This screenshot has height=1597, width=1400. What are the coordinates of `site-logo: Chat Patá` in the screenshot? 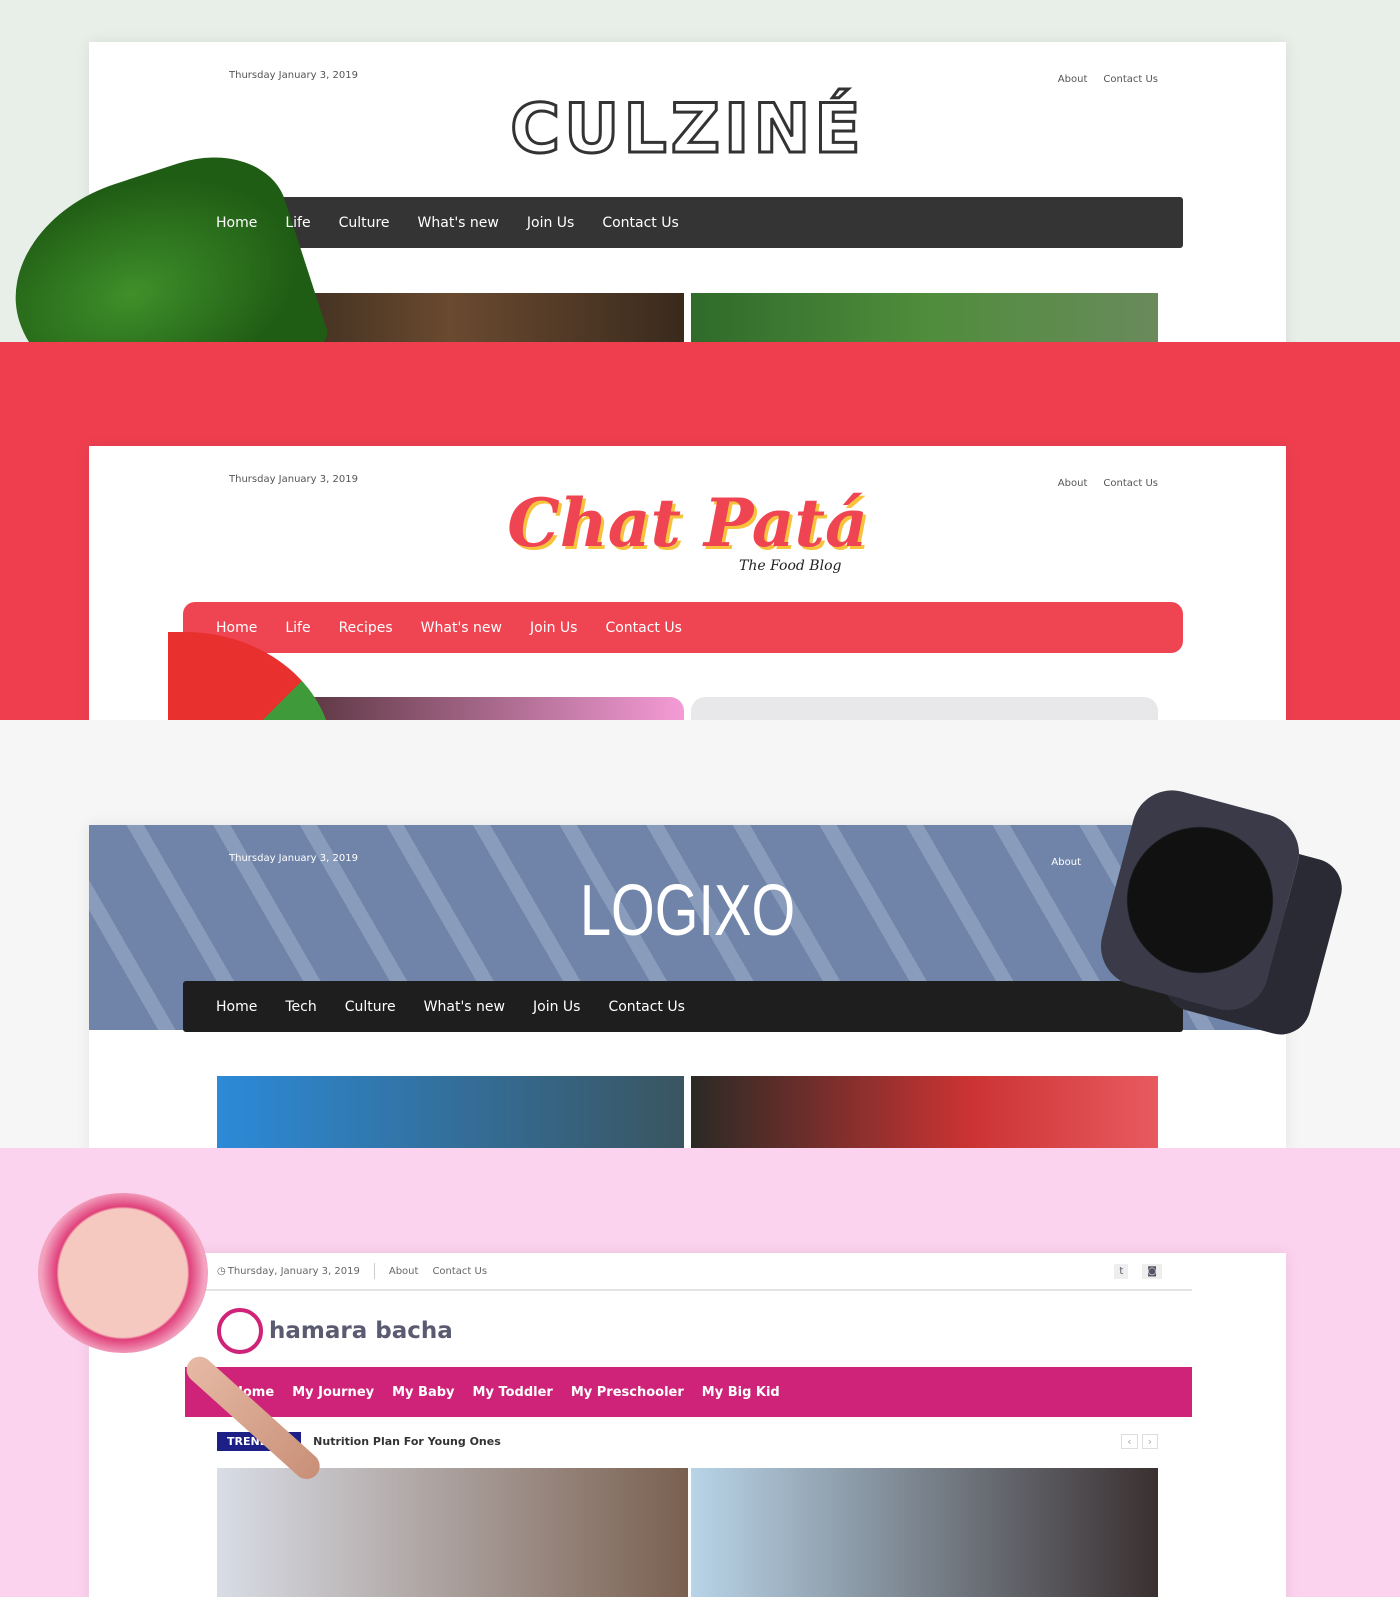 It's located at (687, 523).